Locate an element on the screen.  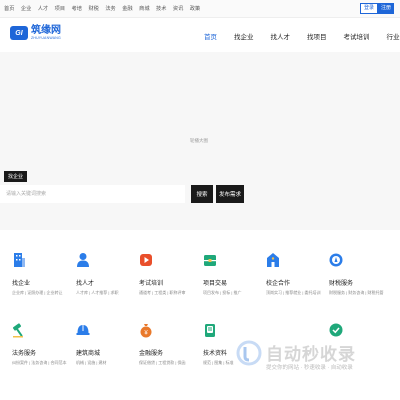
logo-subtitle: ZHUYUANWANG is located at coordinates (46, 38).